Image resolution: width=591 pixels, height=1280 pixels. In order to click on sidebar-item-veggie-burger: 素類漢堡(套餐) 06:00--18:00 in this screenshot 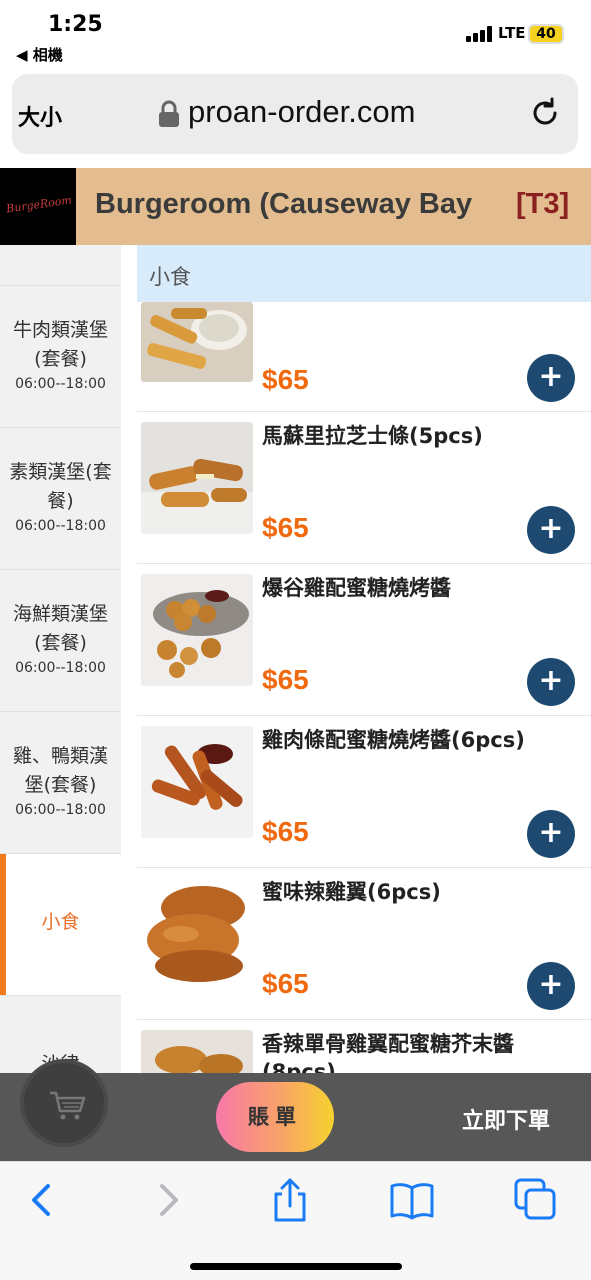, I will do `click(60, 498)`.